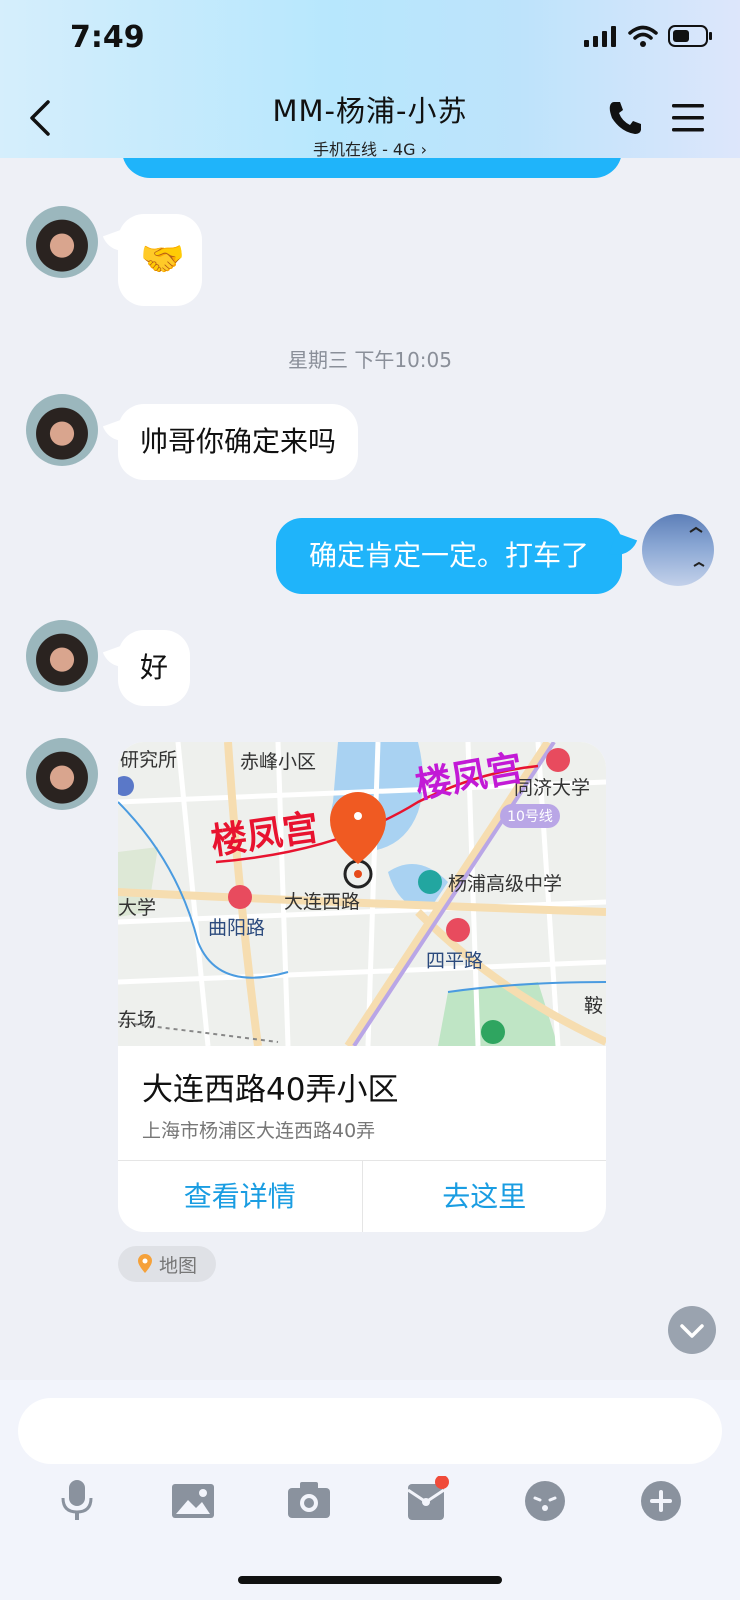  I want to click on scroll-to-bottom-button, so click(692, 1330).